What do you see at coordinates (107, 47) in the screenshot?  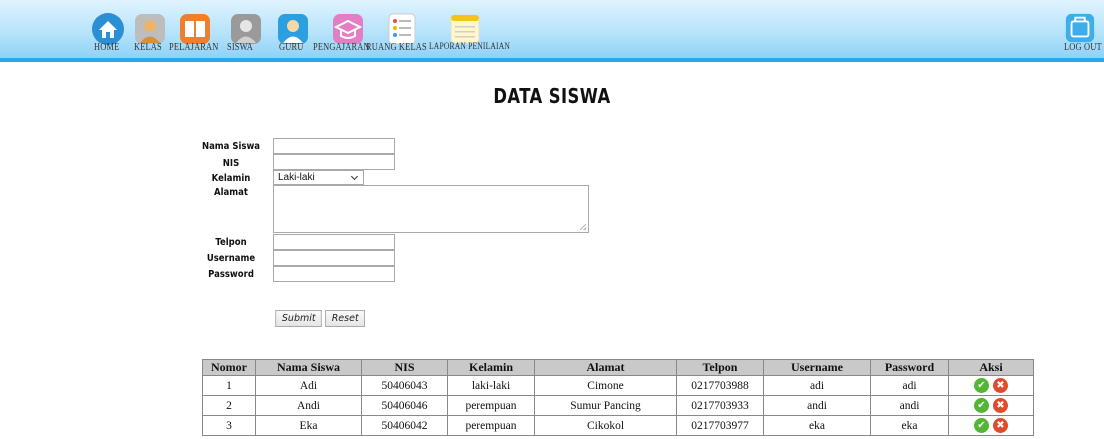 I see `nav-label-home: HOME` at bounding box center [107, 47].